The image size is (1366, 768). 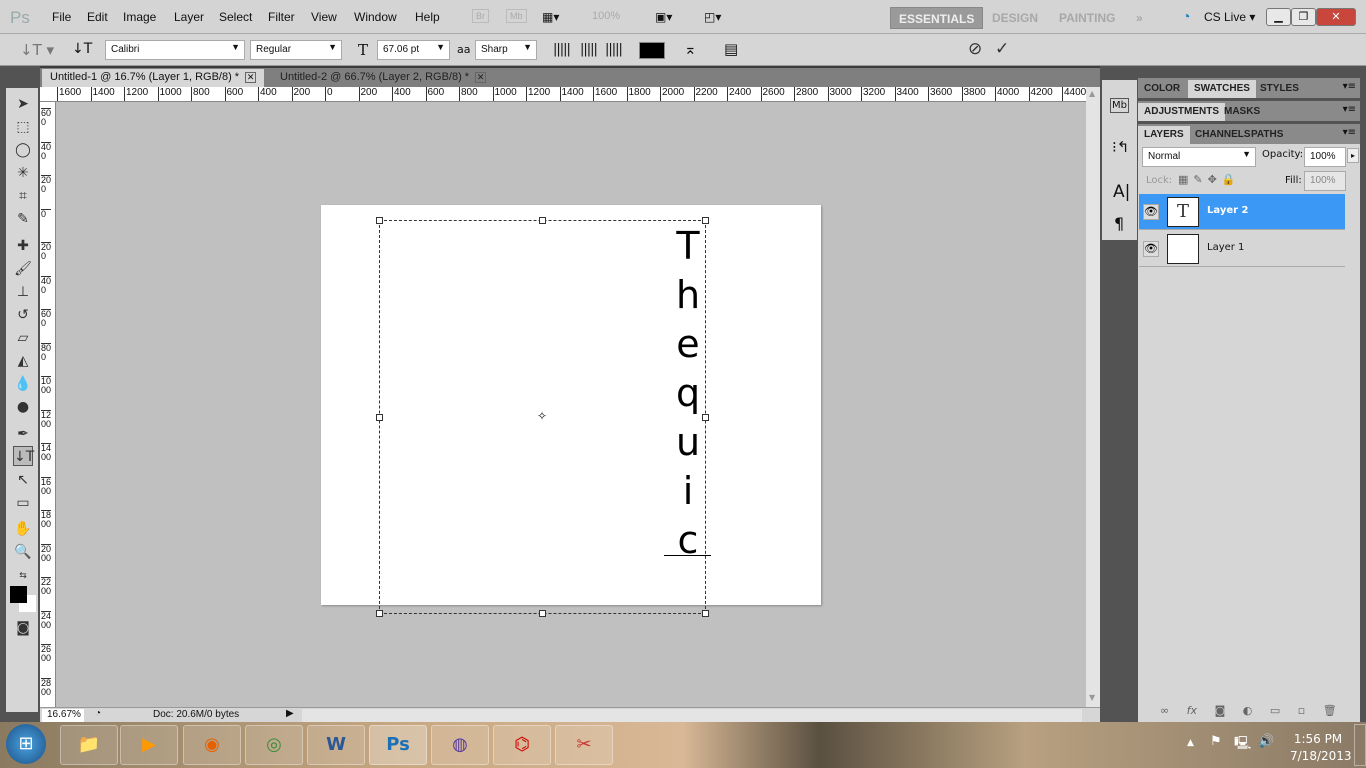 What do you see at coordinates (975, 49) in the screenshot?
I see `cancel-edits-button: ⊘` at bounding box center [975, 49].